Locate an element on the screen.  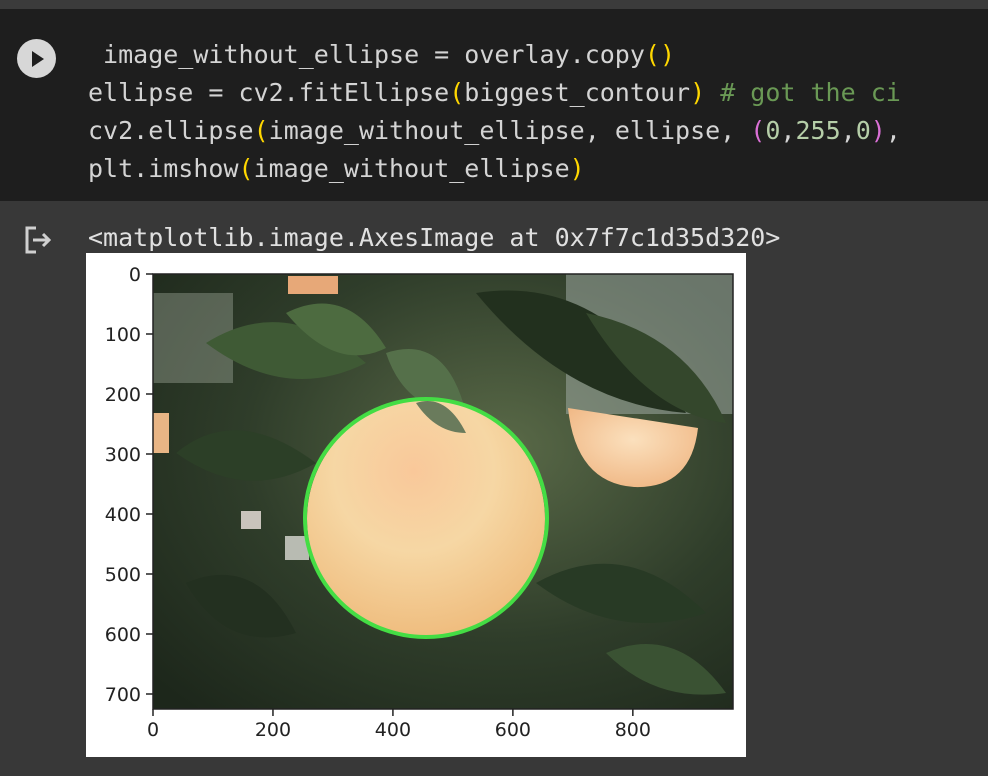
x-tick-label: 600 is located at coordinates (513, 730).